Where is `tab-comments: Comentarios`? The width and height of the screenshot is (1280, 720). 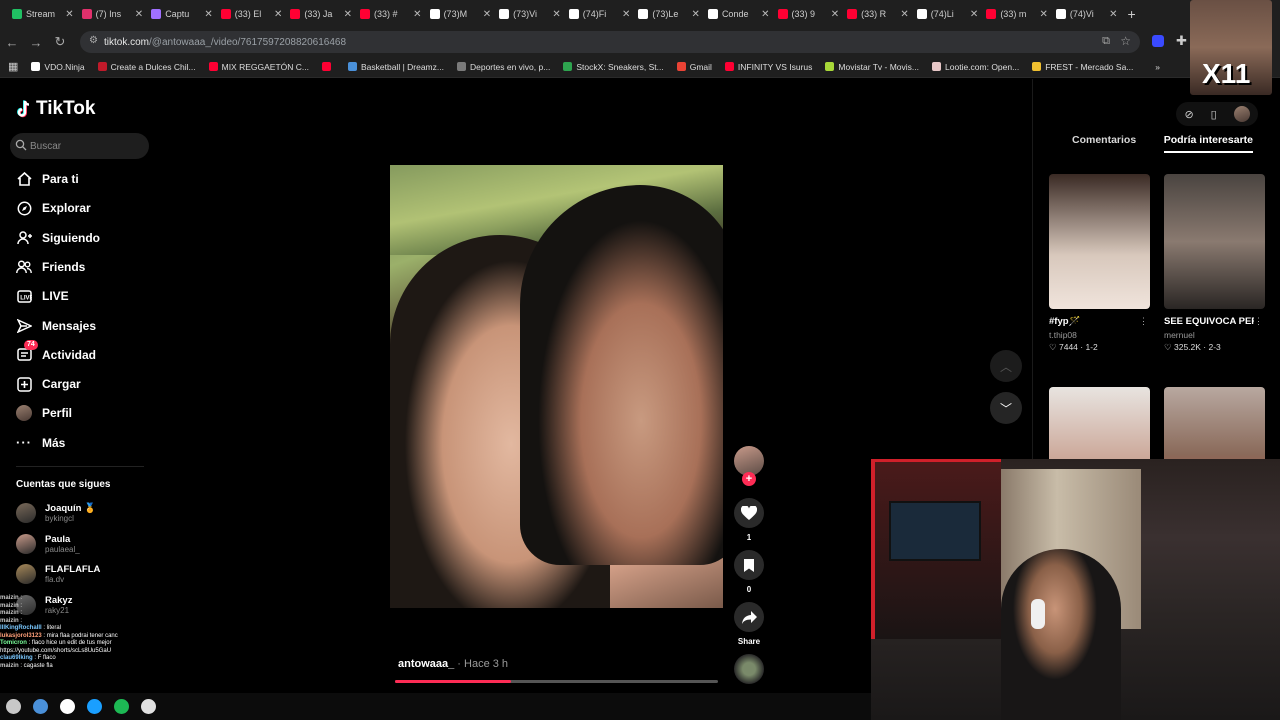 tab-comments: Comentarios is located at coordinates (1104, 143).